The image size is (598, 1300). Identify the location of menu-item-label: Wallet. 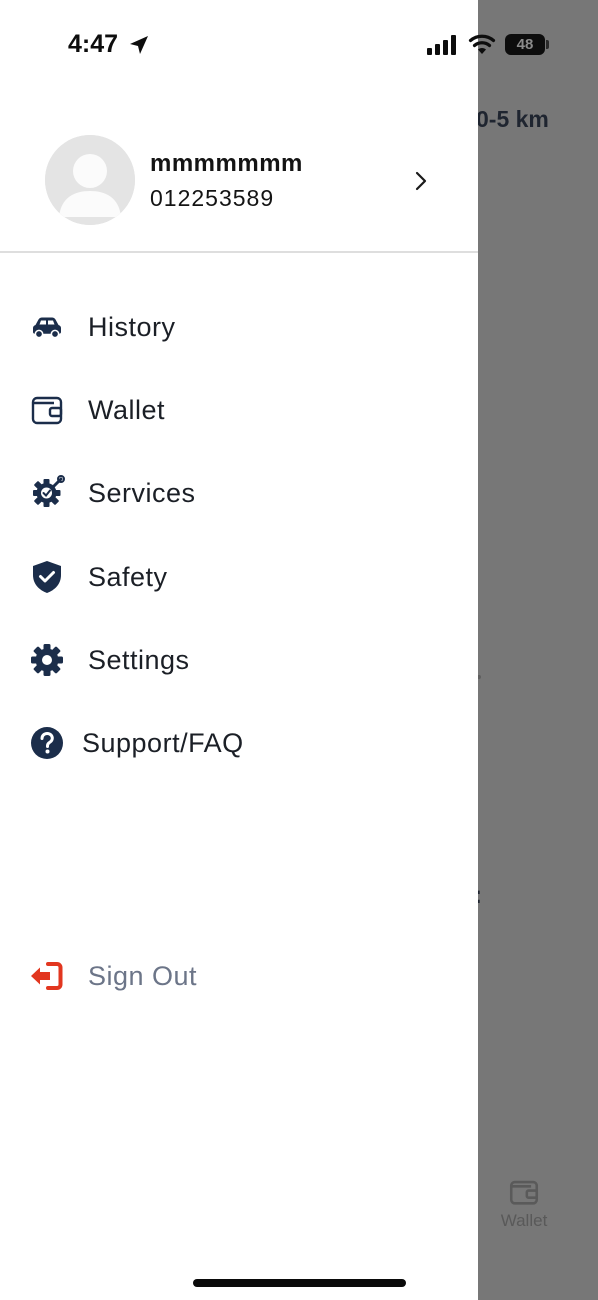
(127, 409).